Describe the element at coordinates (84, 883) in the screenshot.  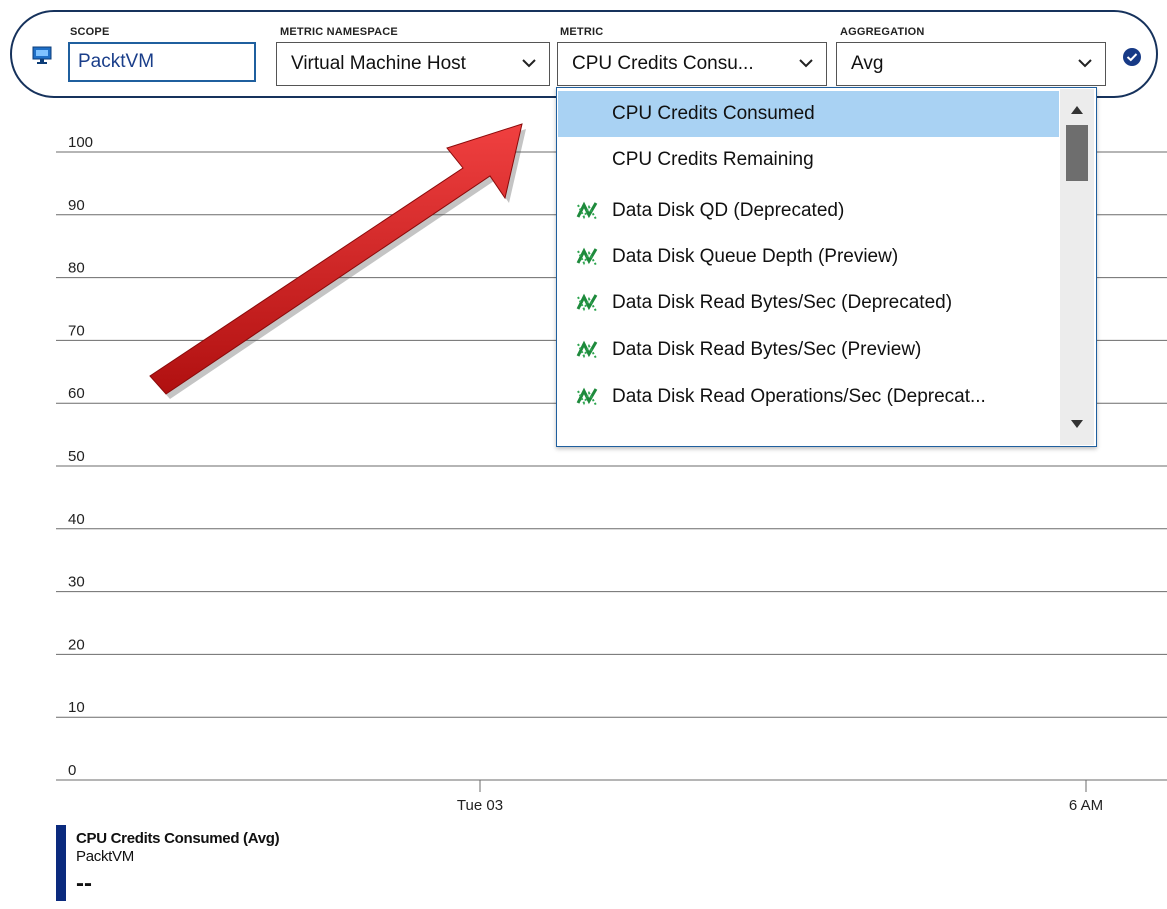
I see `legend-value: --` at that location.